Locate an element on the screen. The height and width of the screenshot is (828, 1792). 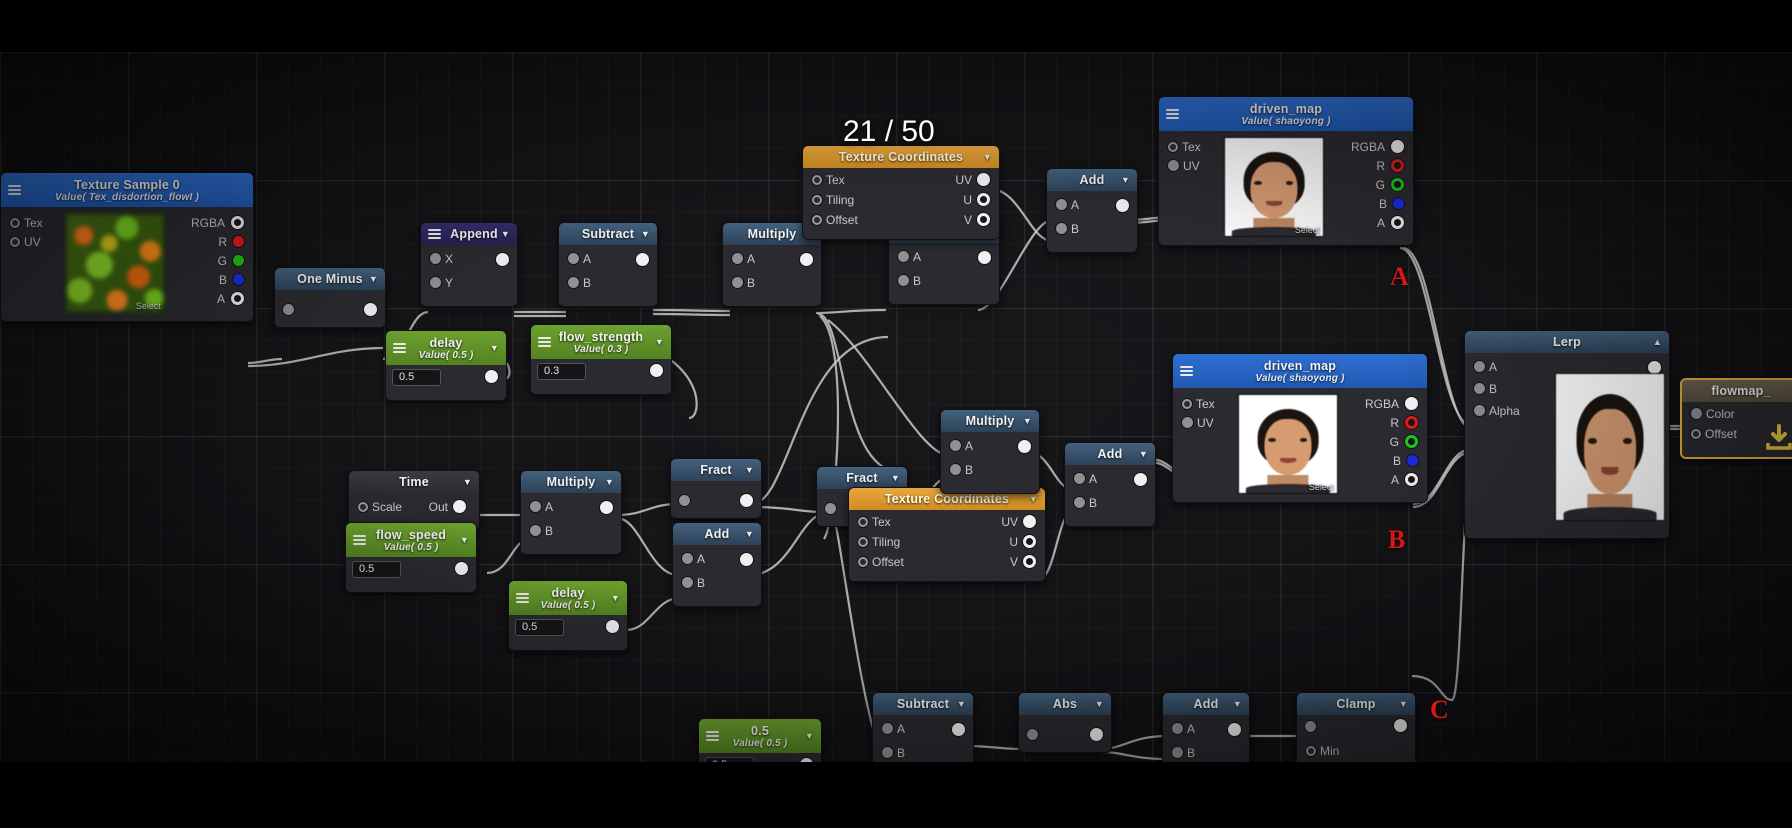
node-fract-1: Fract ▼ is located at coordinates (716, 488).